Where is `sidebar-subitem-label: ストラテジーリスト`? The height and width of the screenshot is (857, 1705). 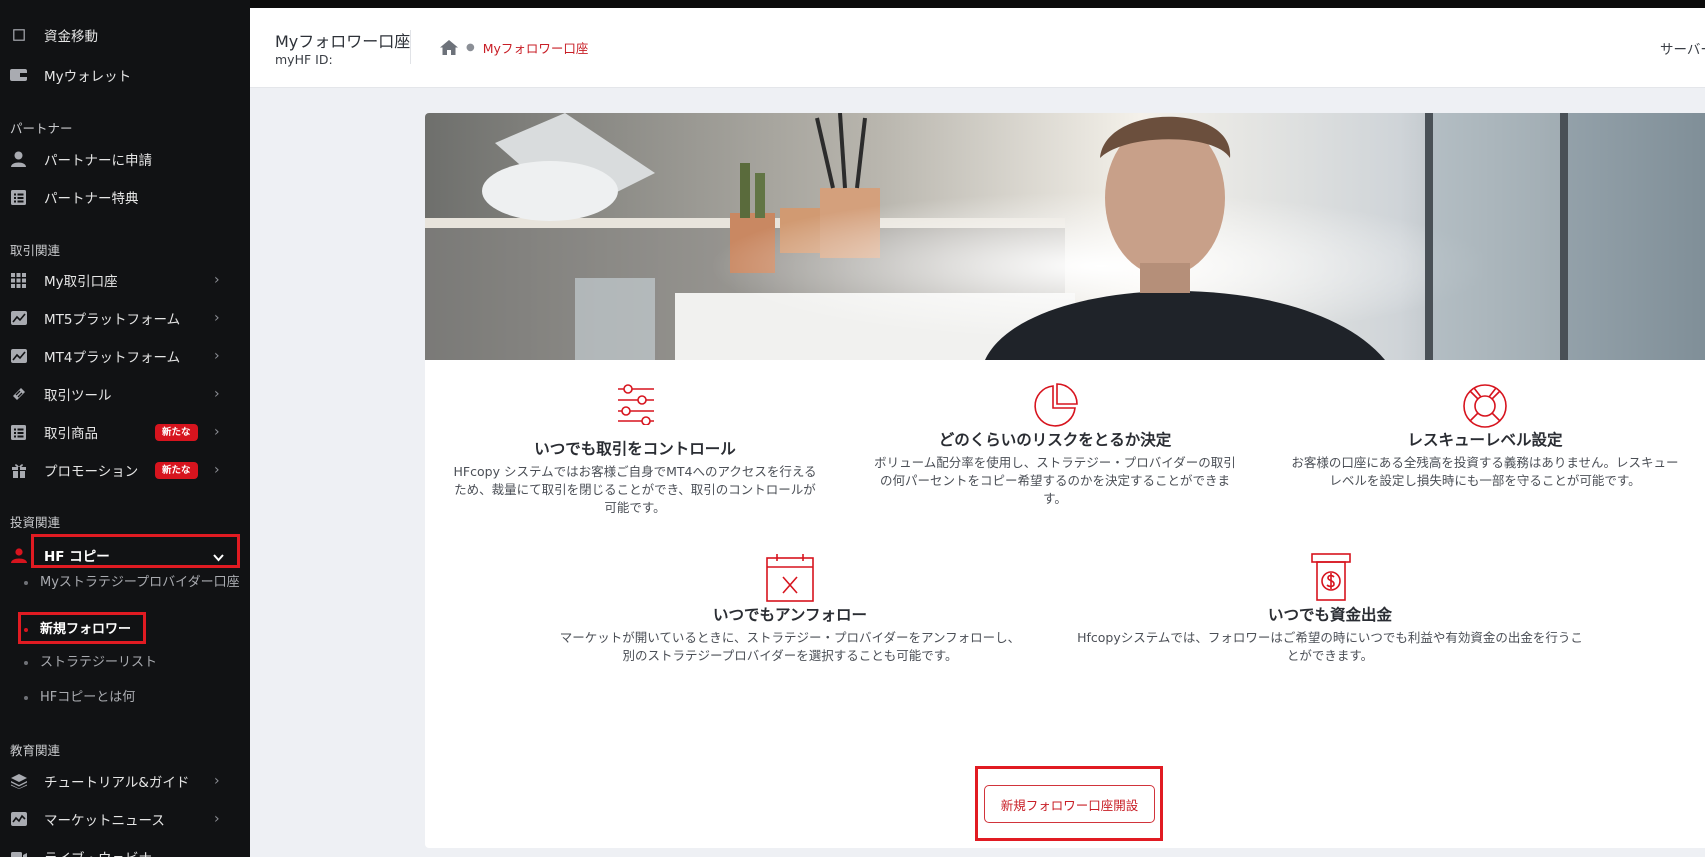
sidebar-subitem-label: ストラテジーリスト is located at coordinates (99, 662).